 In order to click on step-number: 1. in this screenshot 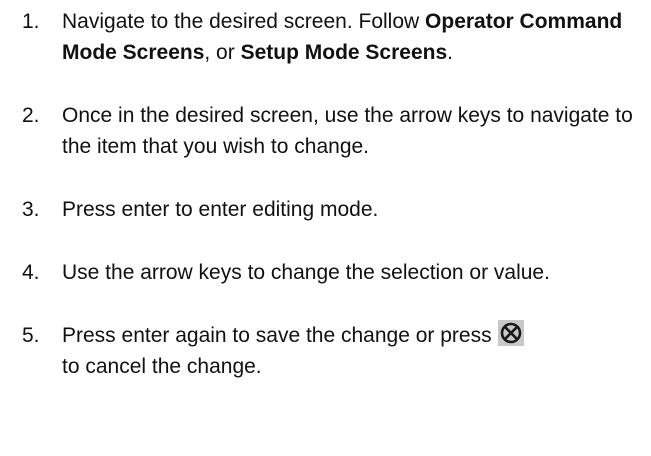, I will do `click(31, 21)`.